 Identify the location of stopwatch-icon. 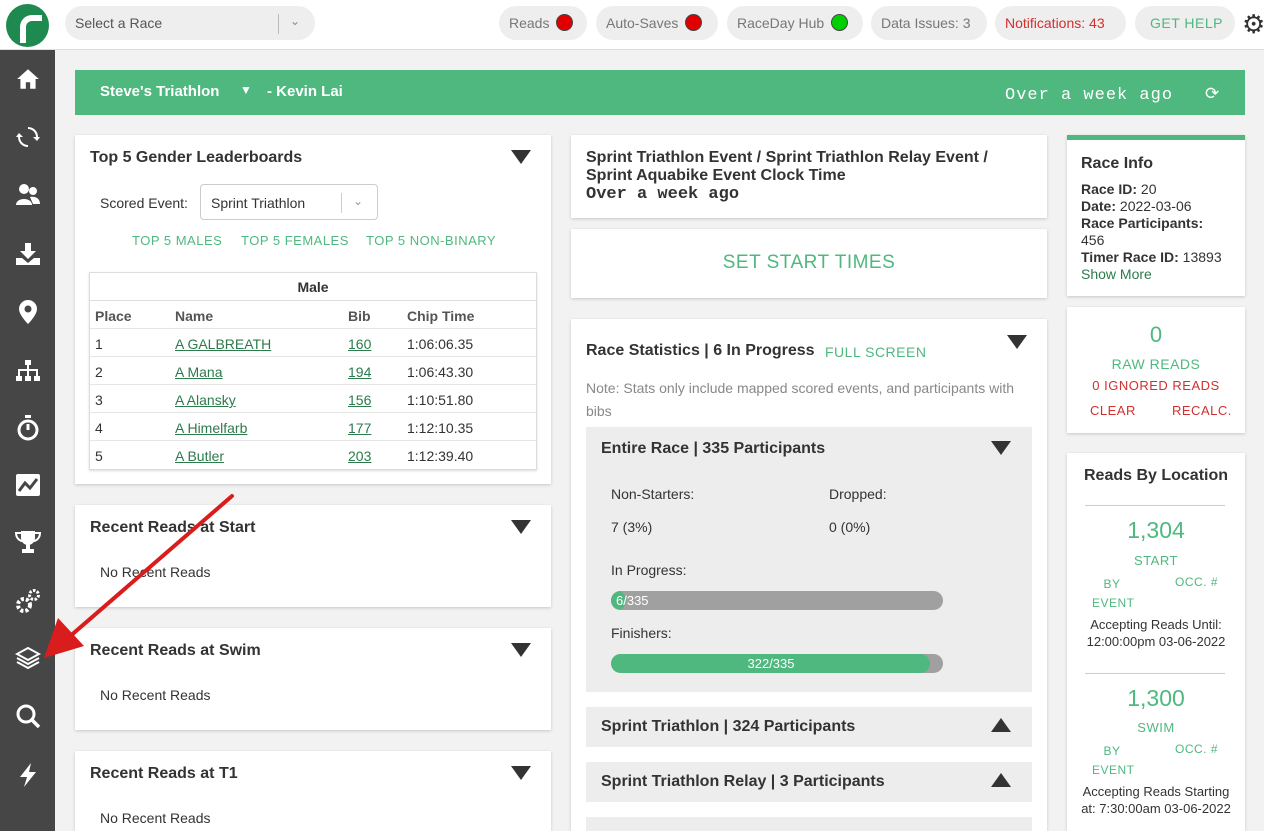
(27, 427).